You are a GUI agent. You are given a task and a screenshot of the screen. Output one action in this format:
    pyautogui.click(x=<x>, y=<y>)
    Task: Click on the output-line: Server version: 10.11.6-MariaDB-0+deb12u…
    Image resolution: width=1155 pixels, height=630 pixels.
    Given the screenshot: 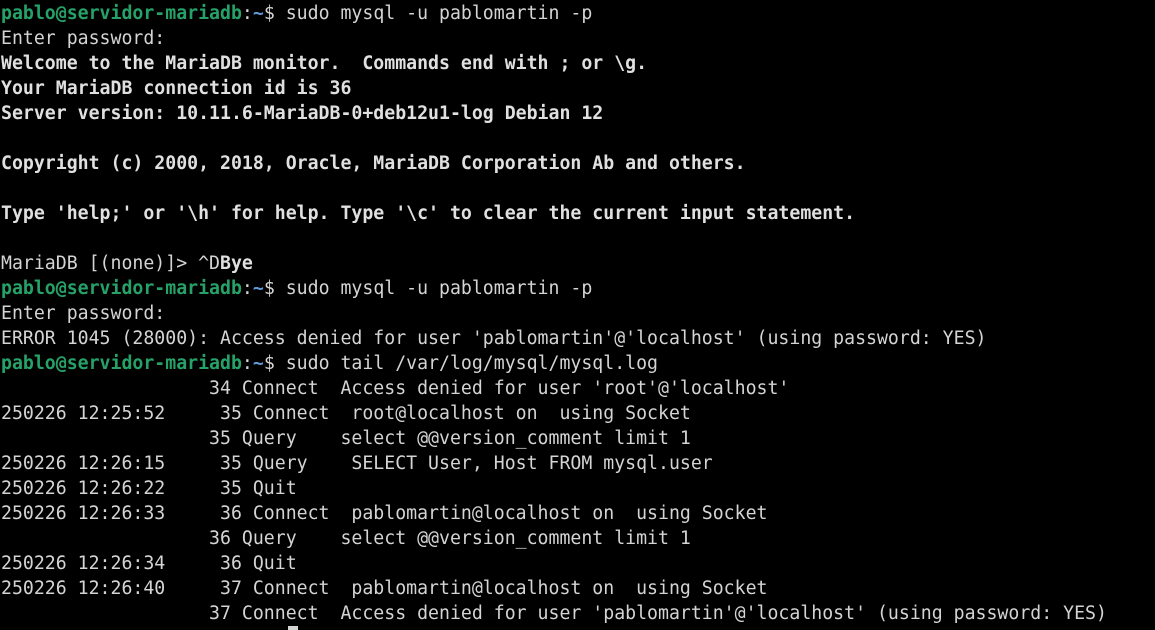 What is the action you would take?
    pyautogui.click(x=578, y=113)
    